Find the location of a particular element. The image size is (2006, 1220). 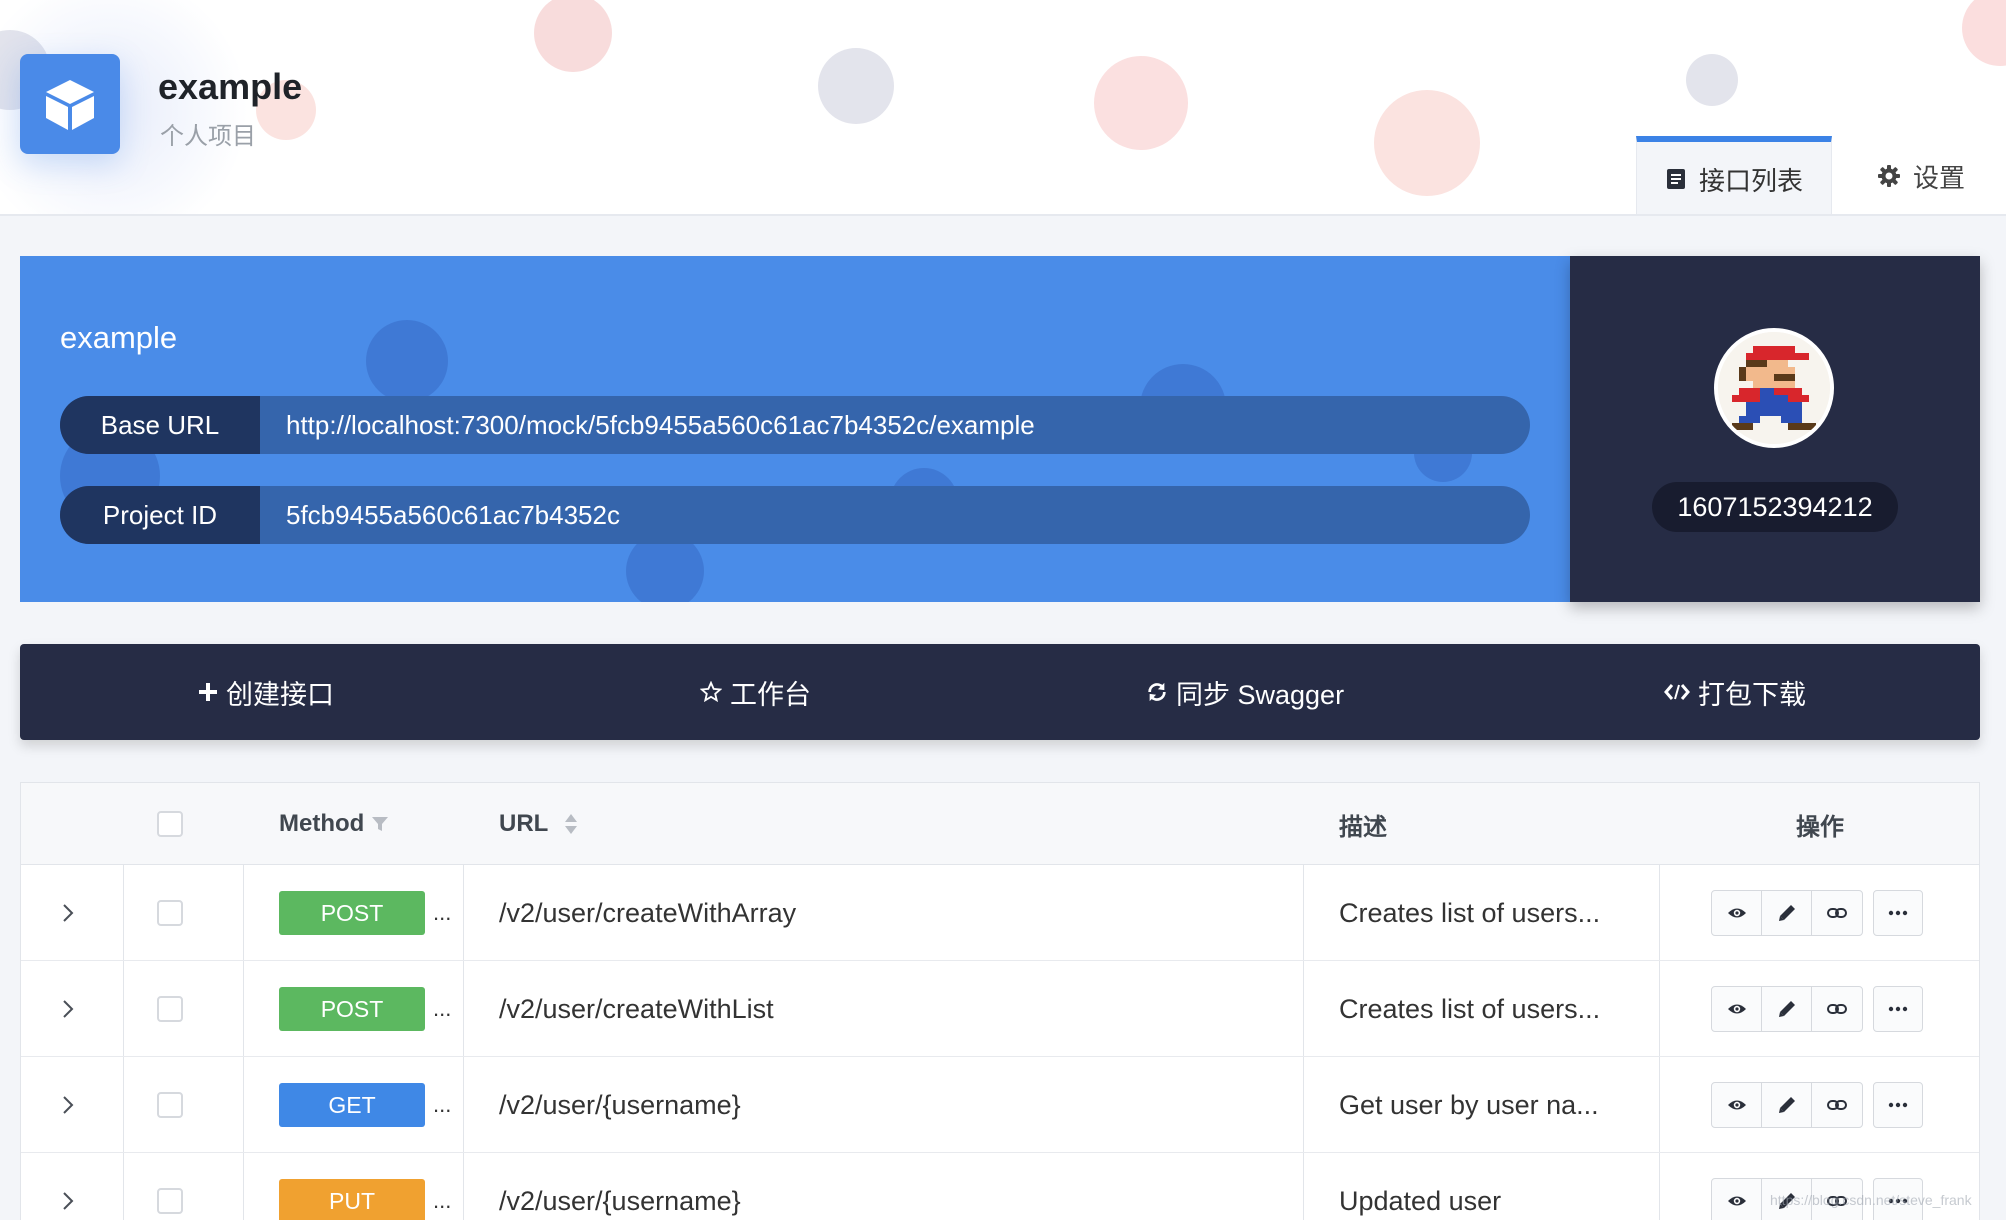

project-id-value: 5fcb9455a560c61ac7b4352c is located at coordinates (440, 515).